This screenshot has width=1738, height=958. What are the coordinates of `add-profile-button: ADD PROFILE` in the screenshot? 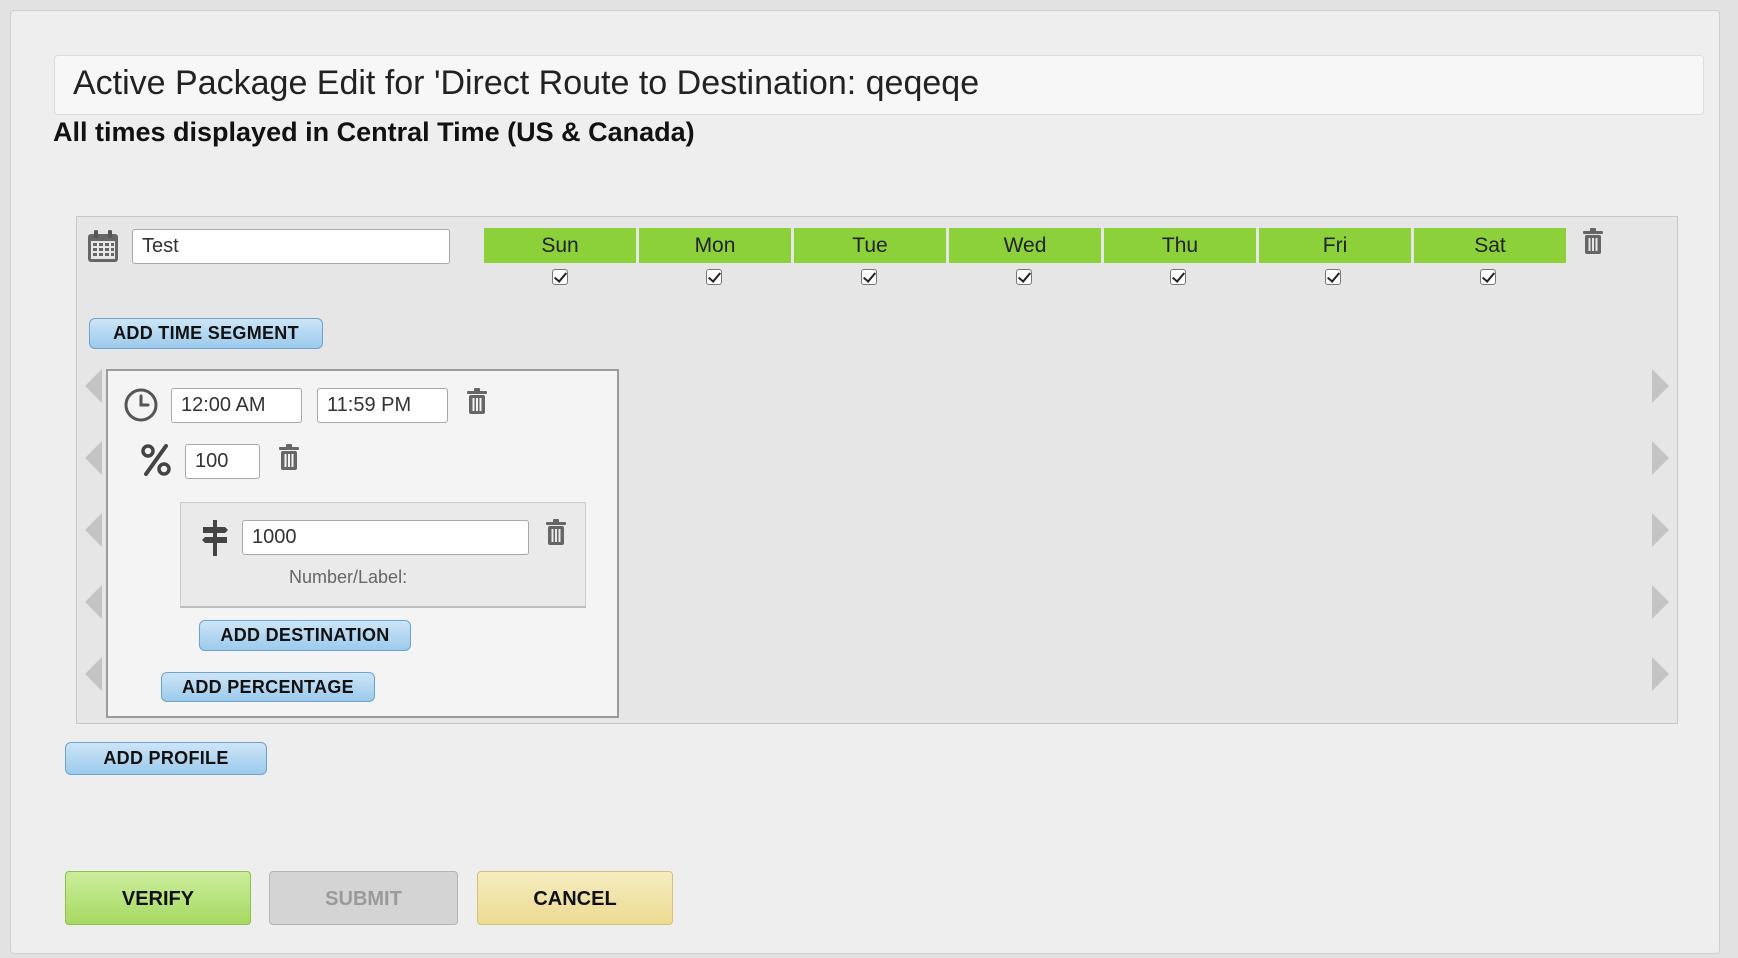 It's located at (166, 758).